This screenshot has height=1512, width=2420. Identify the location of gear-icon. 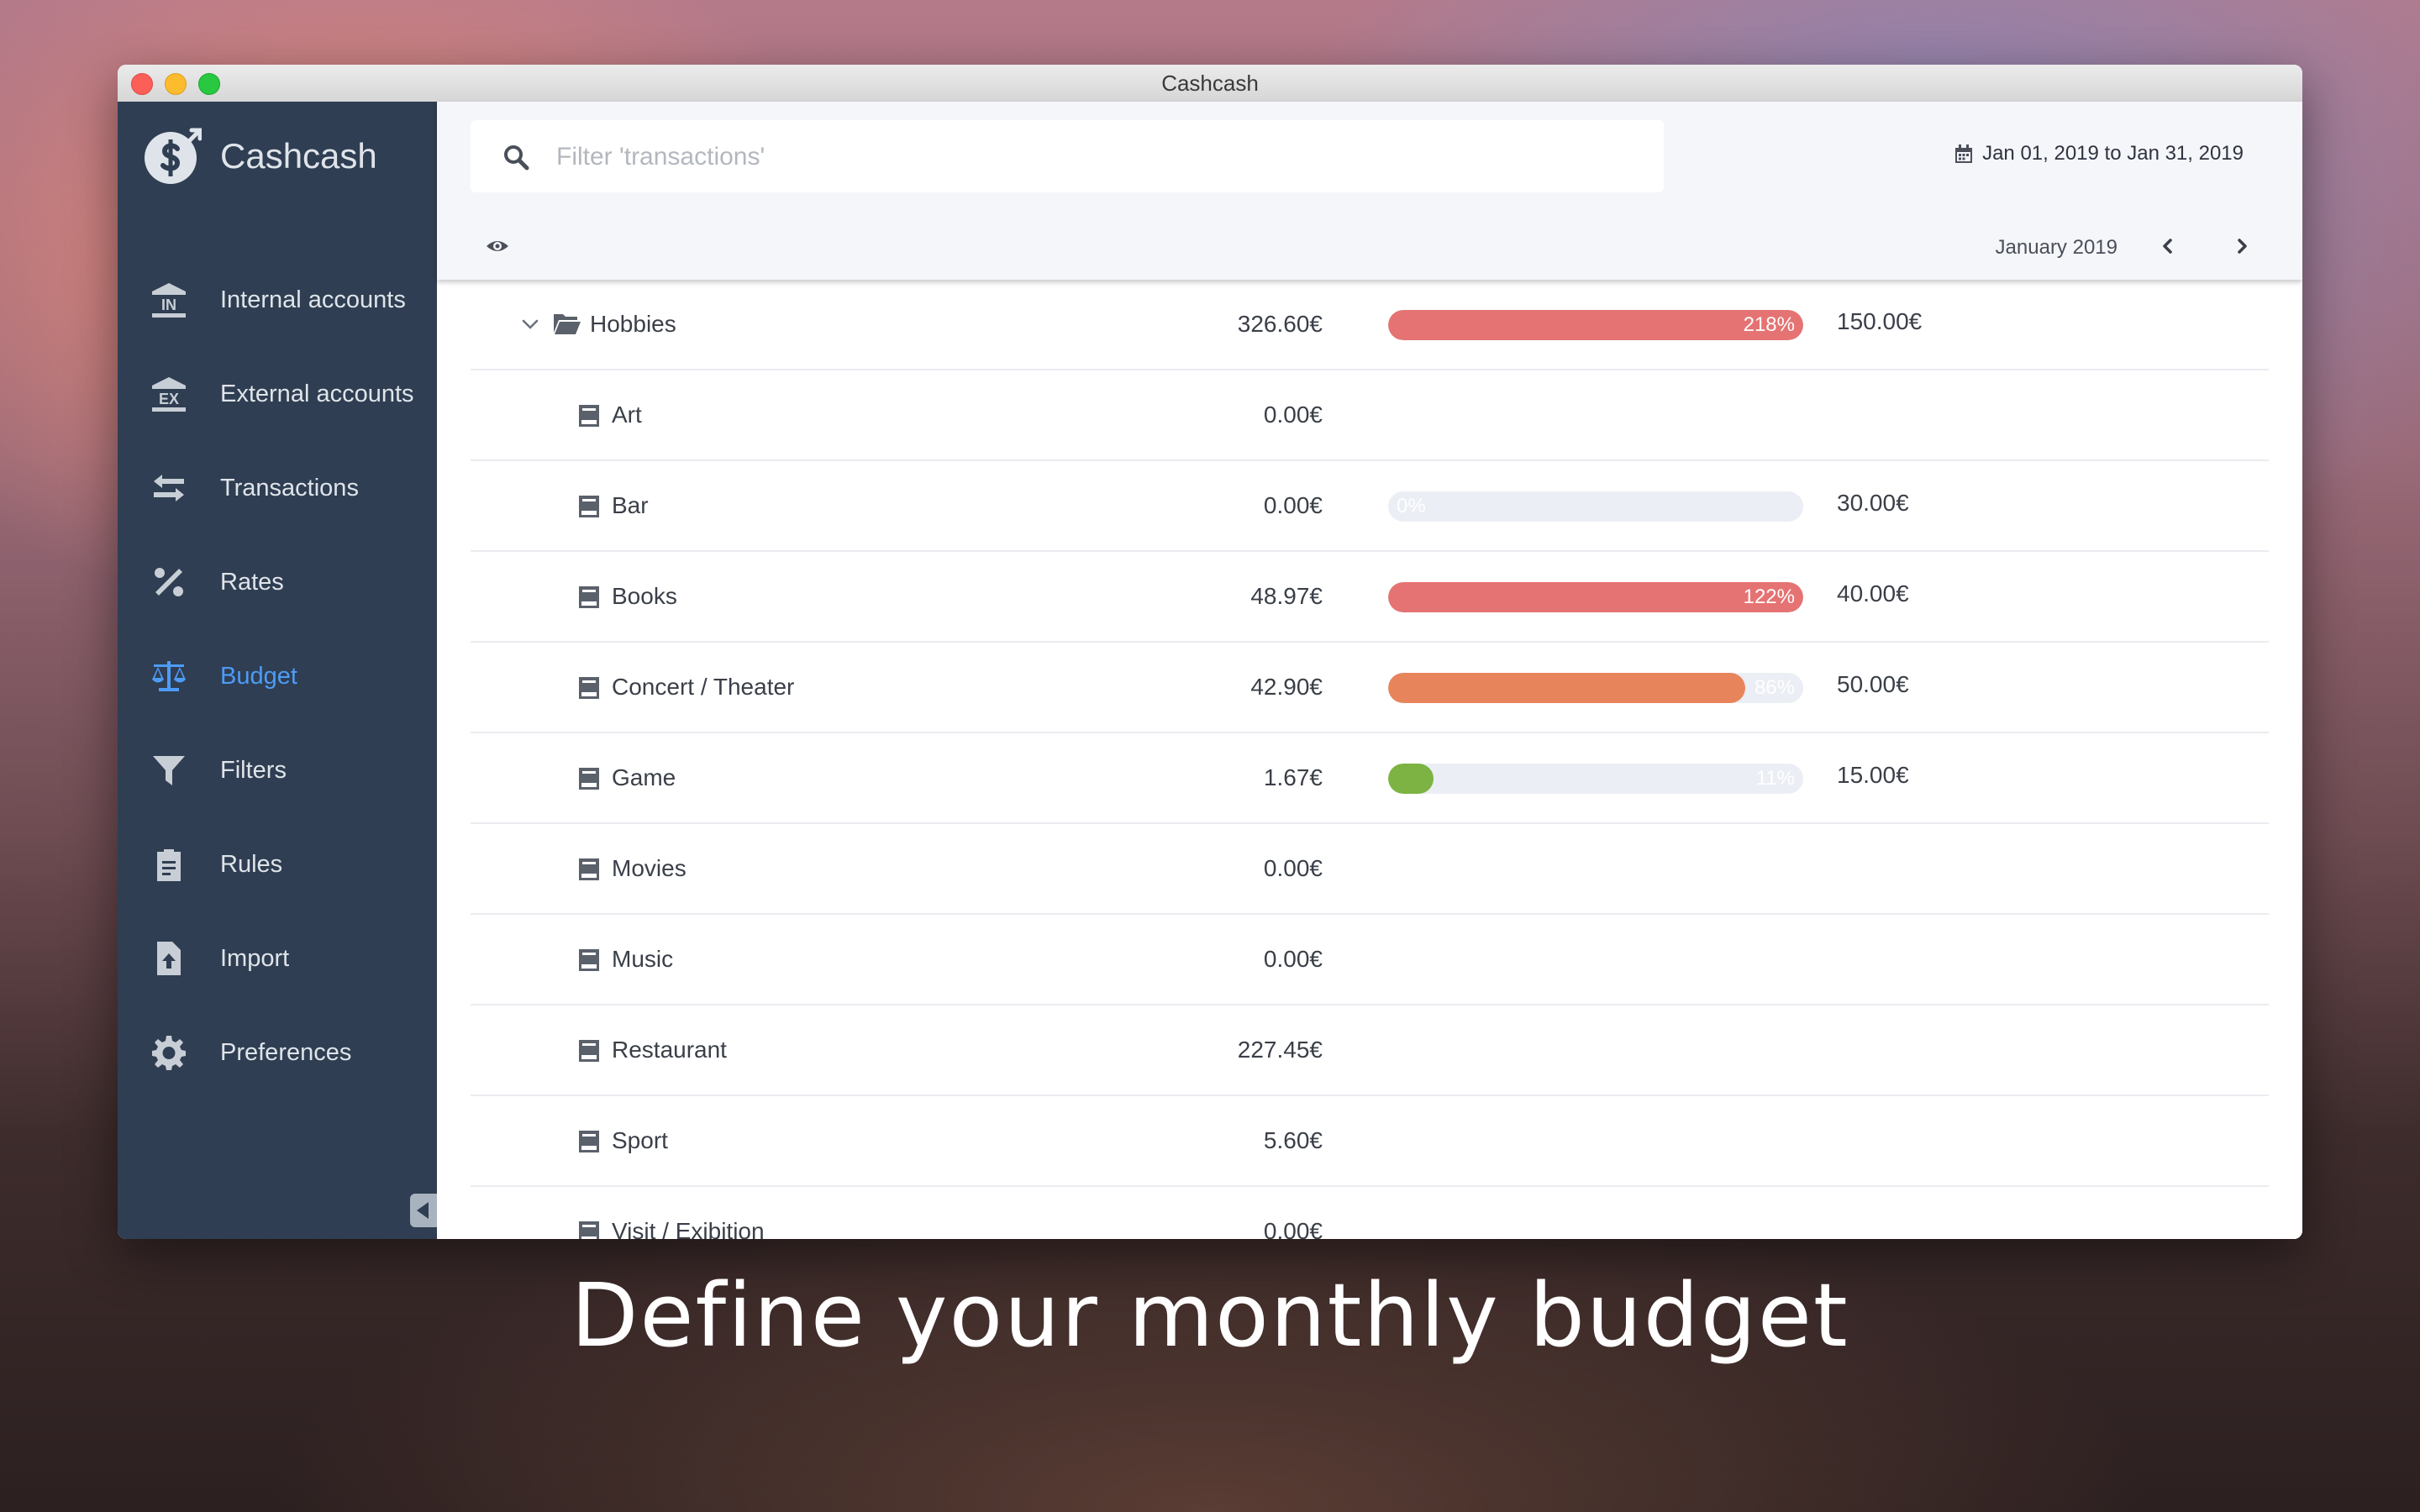
(169, 1052).